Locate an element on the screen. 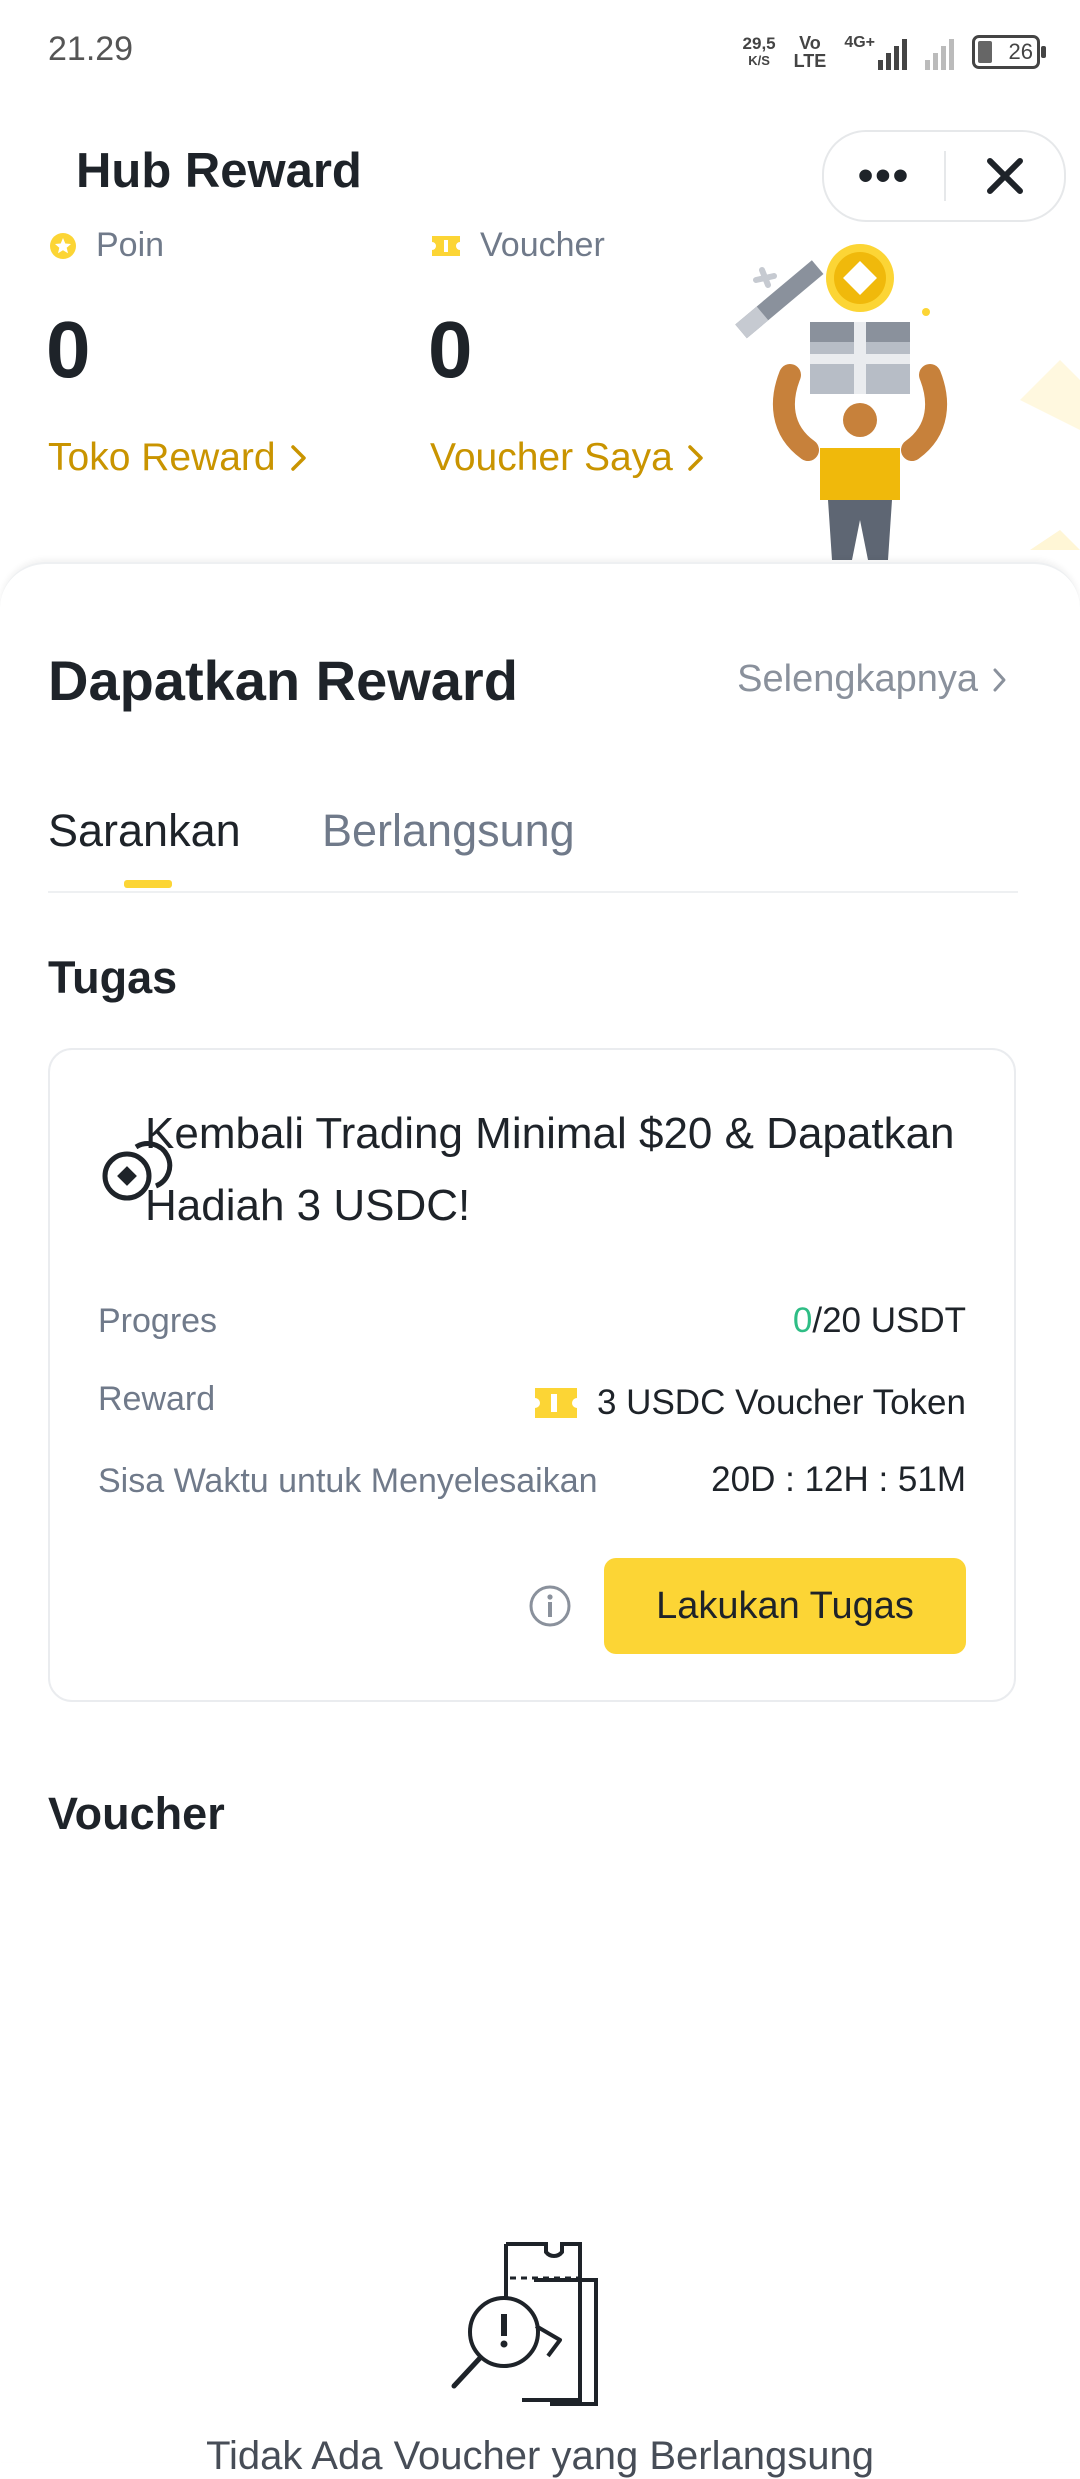 The image size is (1080, 2479). progress-value: 0/20 USDT is located at coordinates (879, 1320).